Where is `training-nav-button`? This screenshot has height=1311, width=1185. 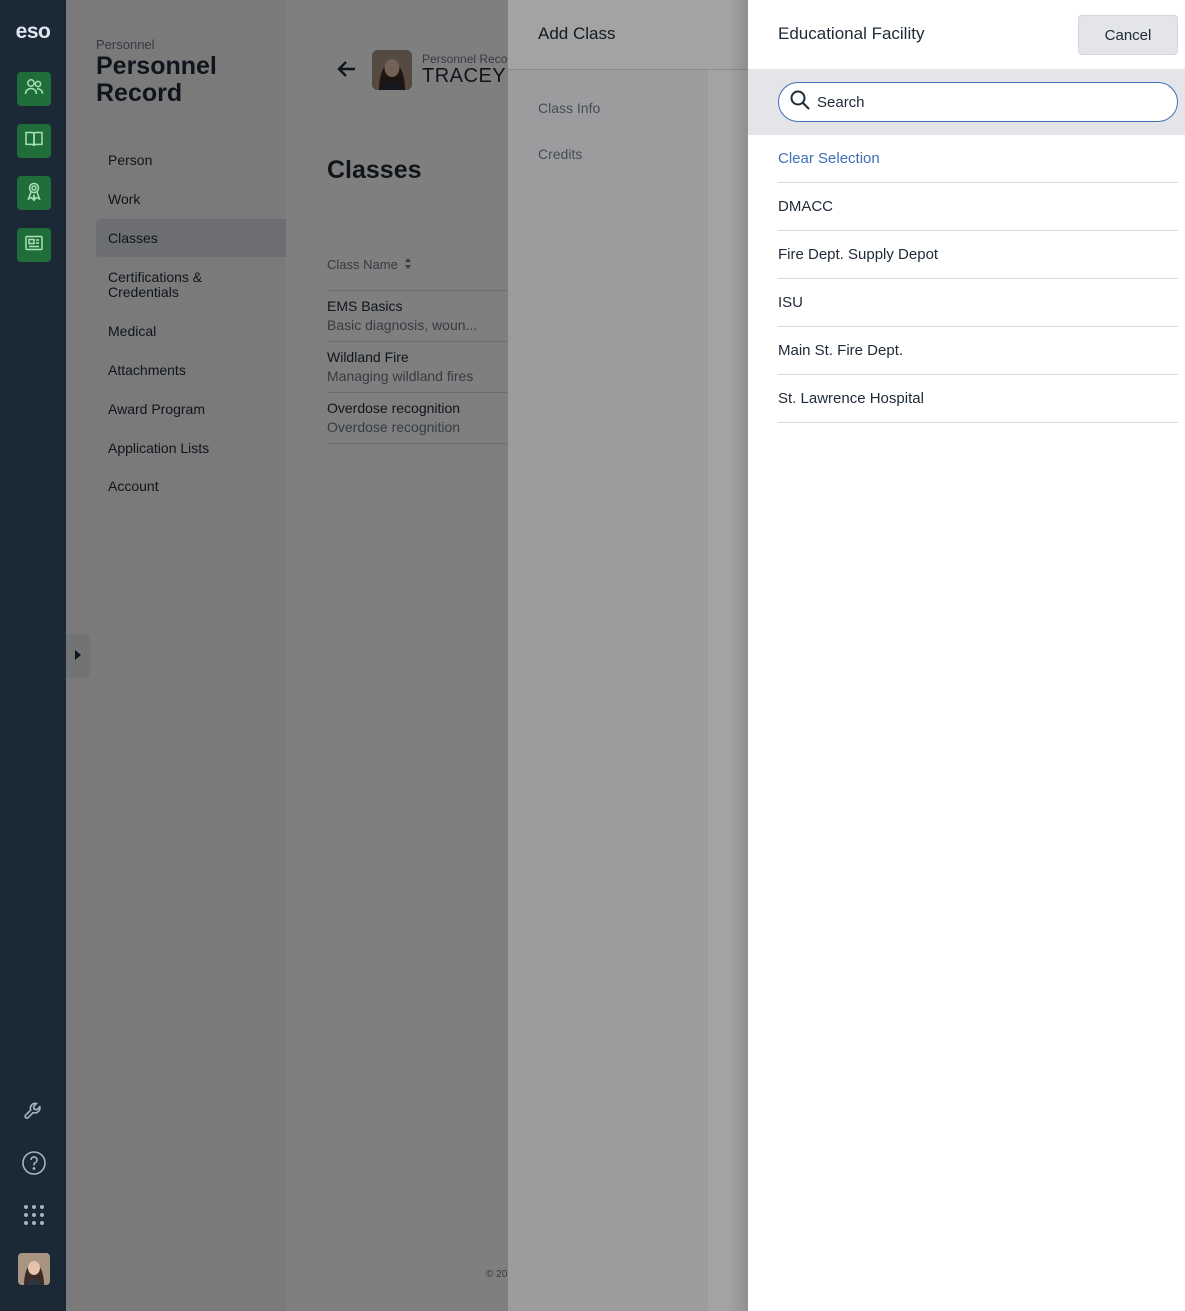 training-nav-button is located at coordinates (34, 141).